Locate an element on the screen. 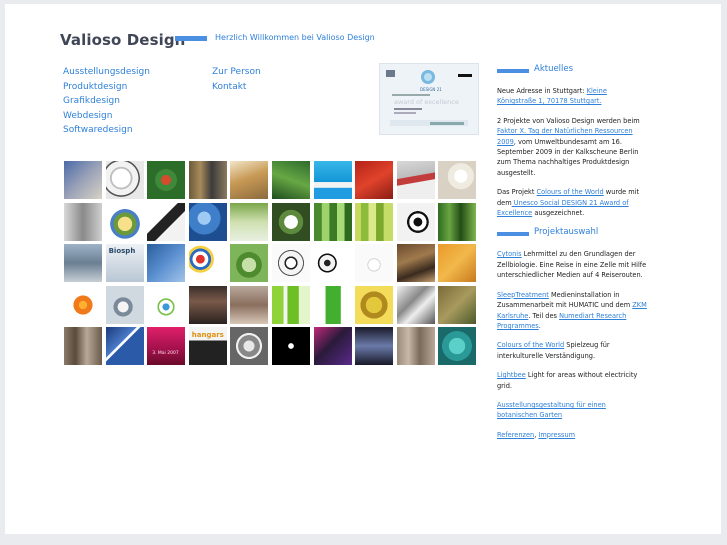  news-text: ausgezeichnet. is located at coordinates (558, 213).